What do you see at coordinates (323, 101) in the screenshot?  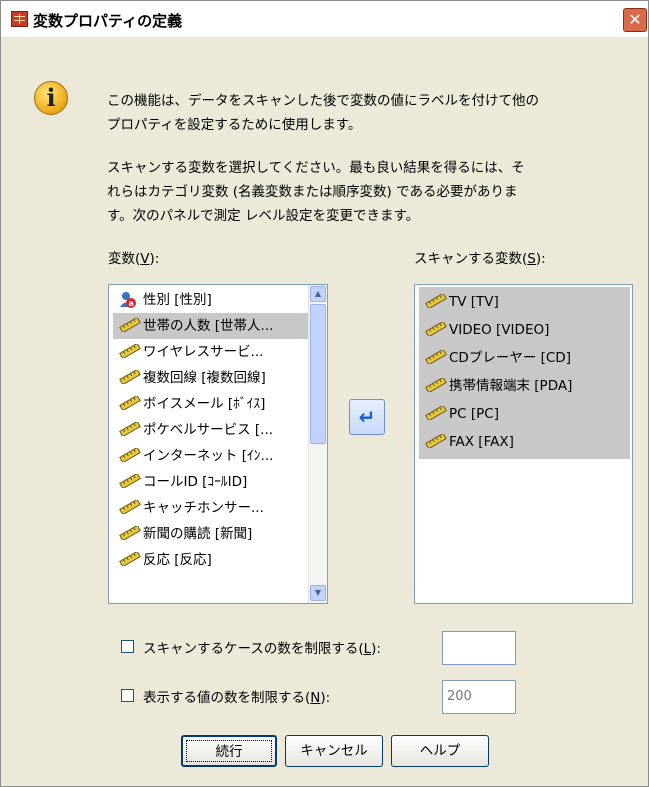 I see `info-text-line-1: この機能は、データをスキャンした後で変数の値にラベルを付けて他の` at bounding box center [323, 101].